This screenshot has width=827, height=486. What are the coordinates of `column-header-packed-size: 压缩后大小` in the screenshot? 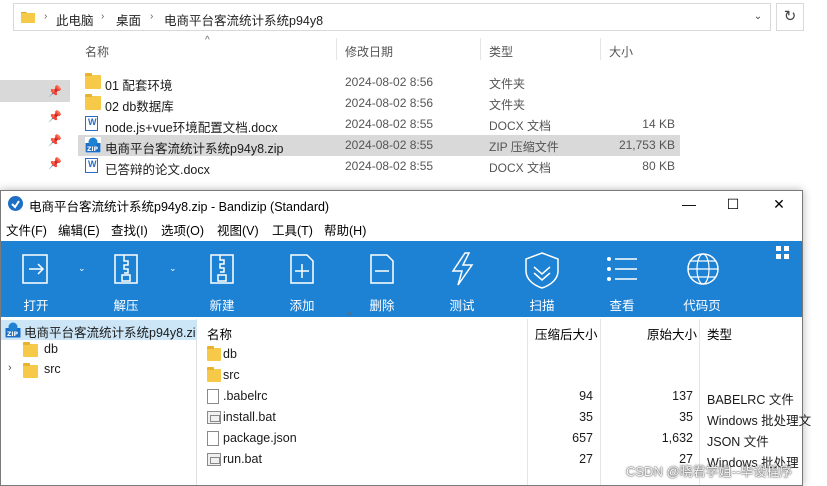 It's located at (566, 333).